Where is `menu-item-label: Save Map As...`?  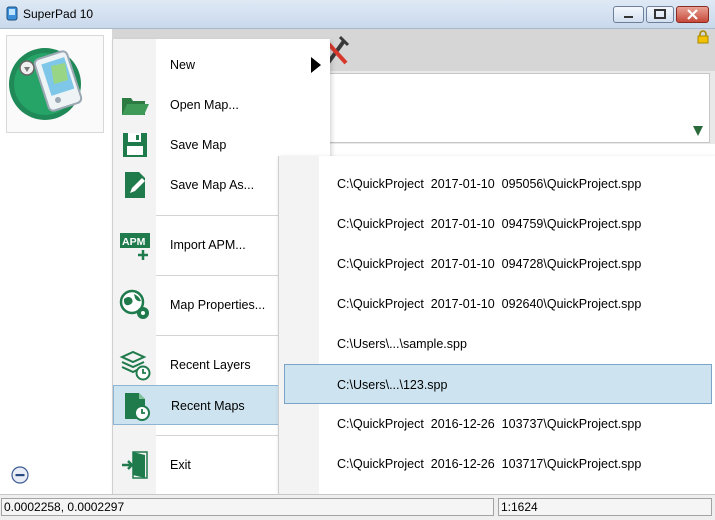 menu-item-label: Save Map As... is located at coordinates (212, 185).